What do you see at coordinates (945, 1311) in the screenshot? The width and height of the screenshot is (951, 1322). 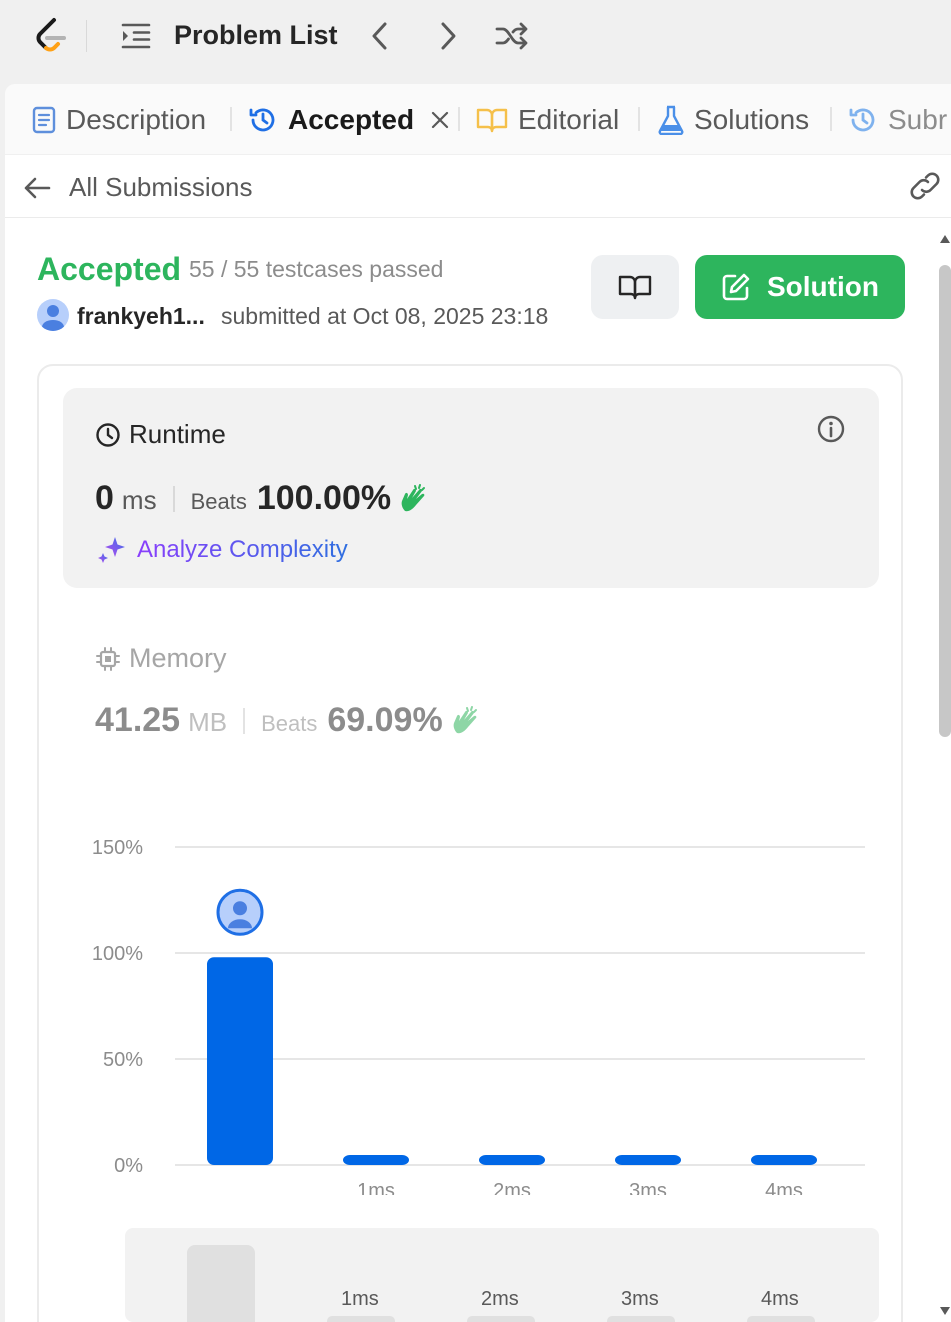 I see `scroll-down-icon` at bounding box center [945, 1311].